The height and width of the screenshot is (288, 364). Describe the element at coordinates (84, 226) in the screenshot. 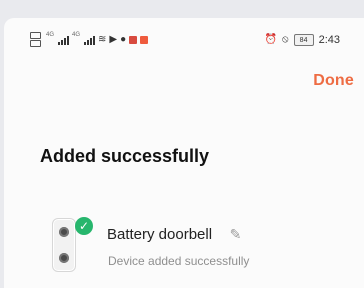

I see `checkmark-icon: ✓` at that location.